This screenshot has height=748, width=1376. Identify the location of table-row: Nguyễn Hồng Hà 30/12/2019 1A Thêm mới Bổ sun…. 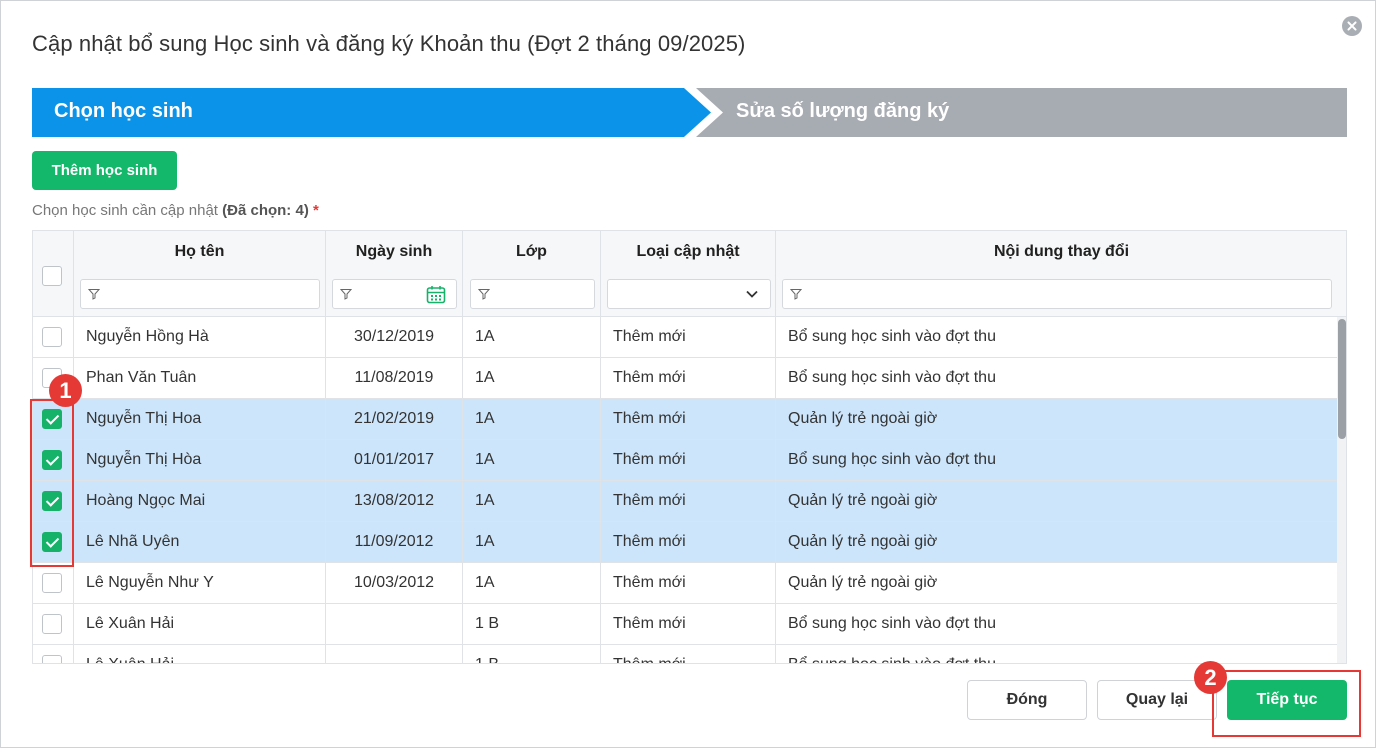
(685, 337).